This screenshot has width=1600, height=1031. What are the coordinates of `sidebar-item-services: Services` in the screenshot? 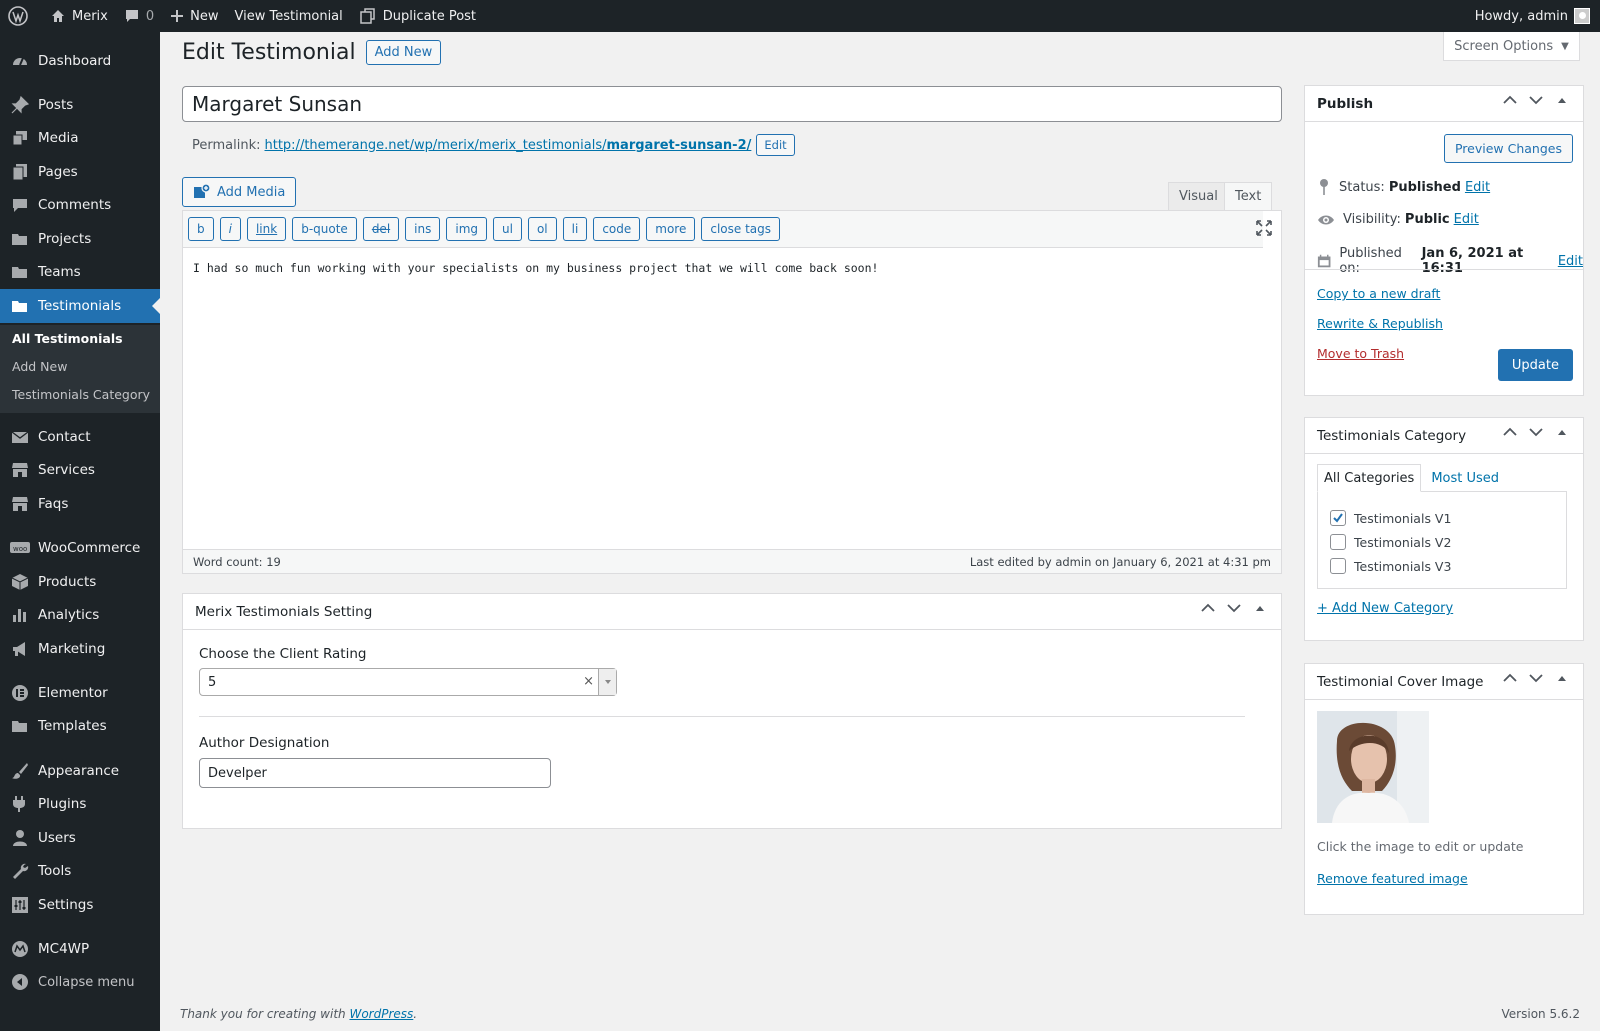 It's located at (80, 470).